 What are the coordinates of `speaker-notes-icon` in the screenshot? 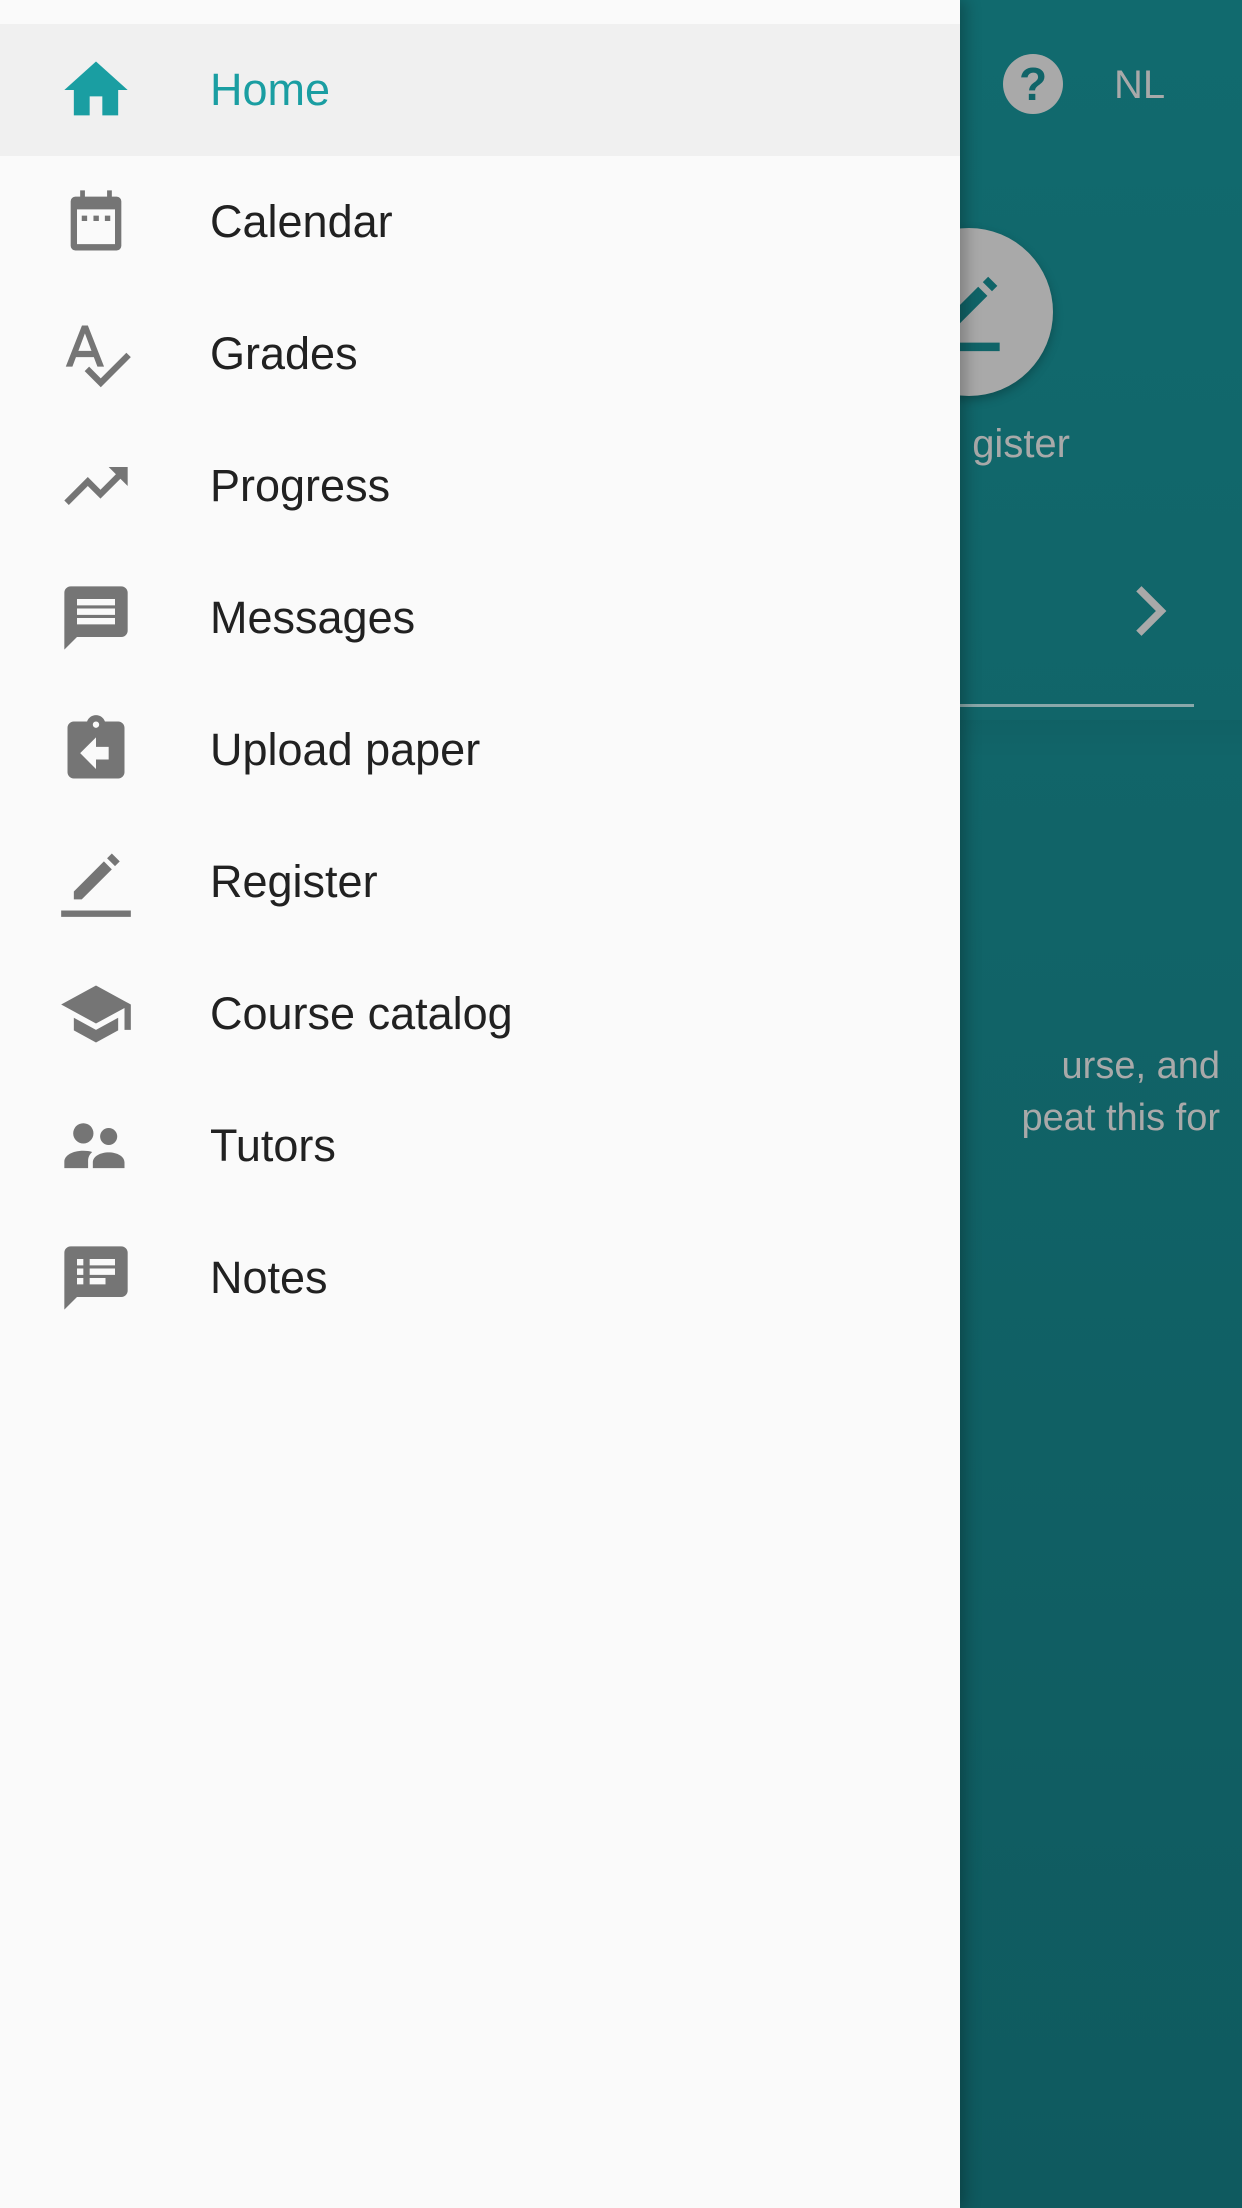 It's located at (96, 1278).